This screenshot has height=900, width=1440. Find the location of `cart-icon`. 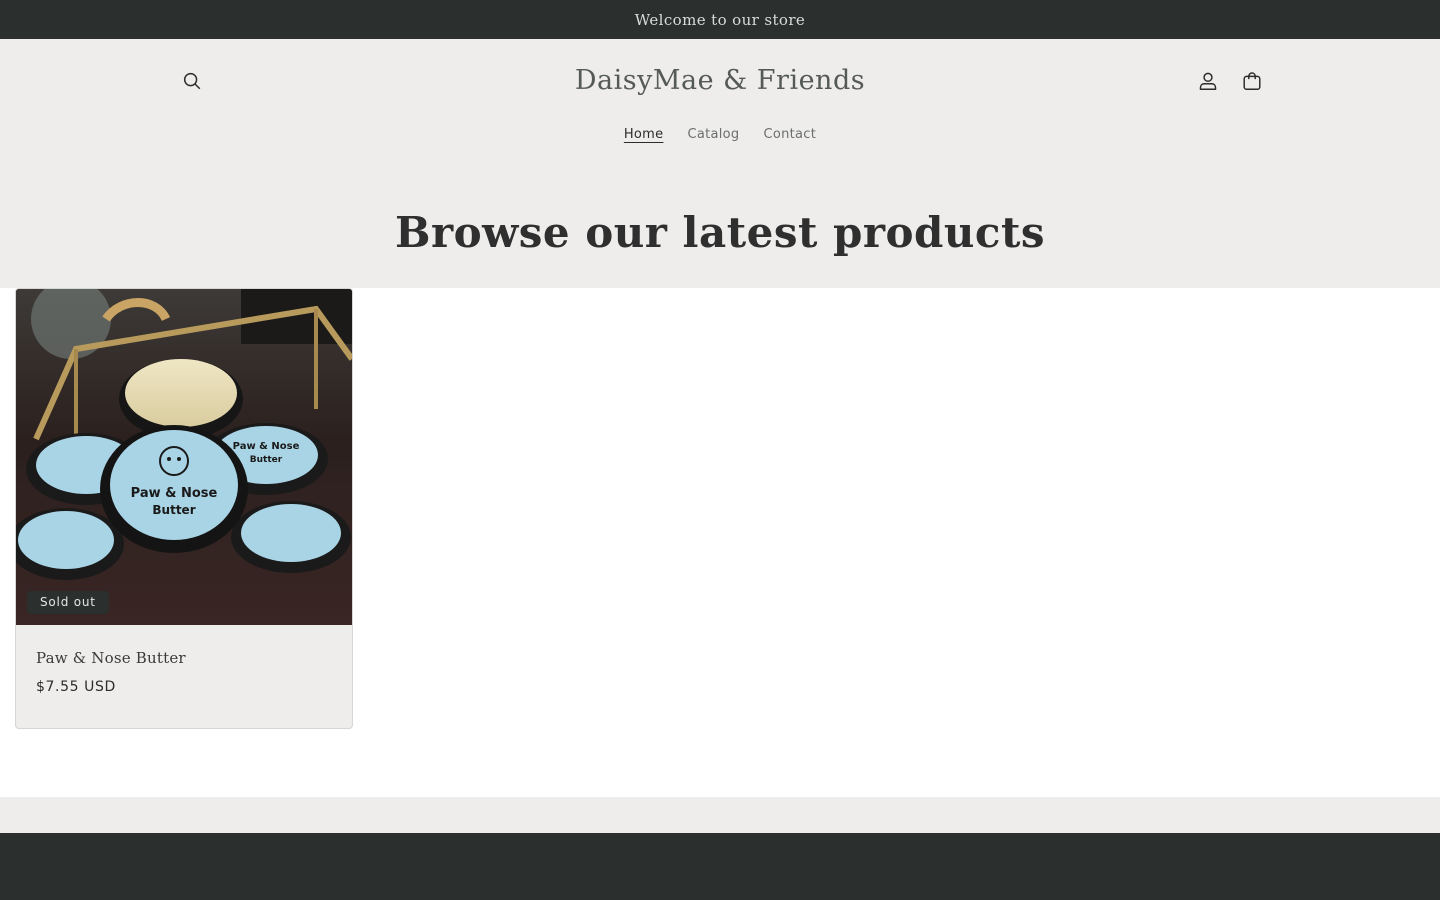

cart-icon is located at coordinates (1252, 81).